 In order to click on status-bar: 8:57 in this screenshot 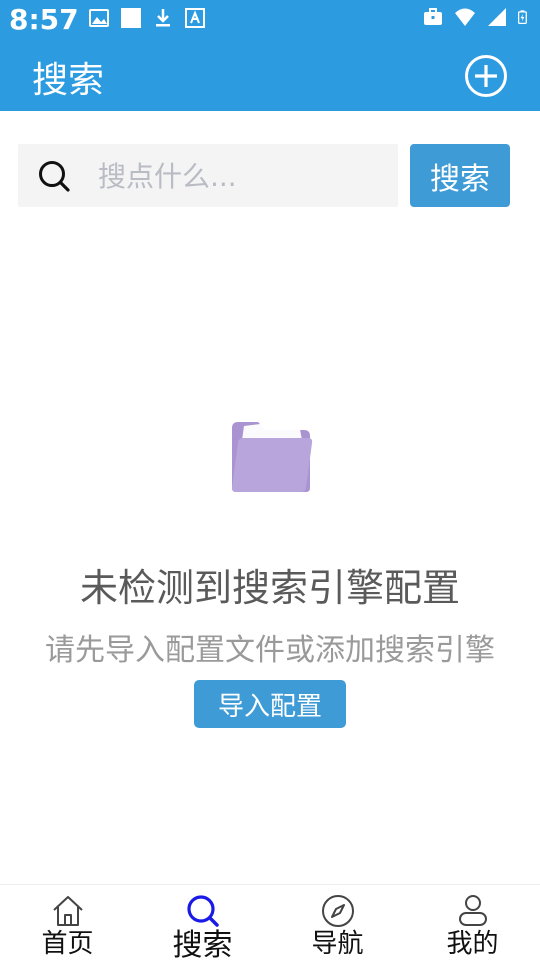, I will do `click(270, 19)`.